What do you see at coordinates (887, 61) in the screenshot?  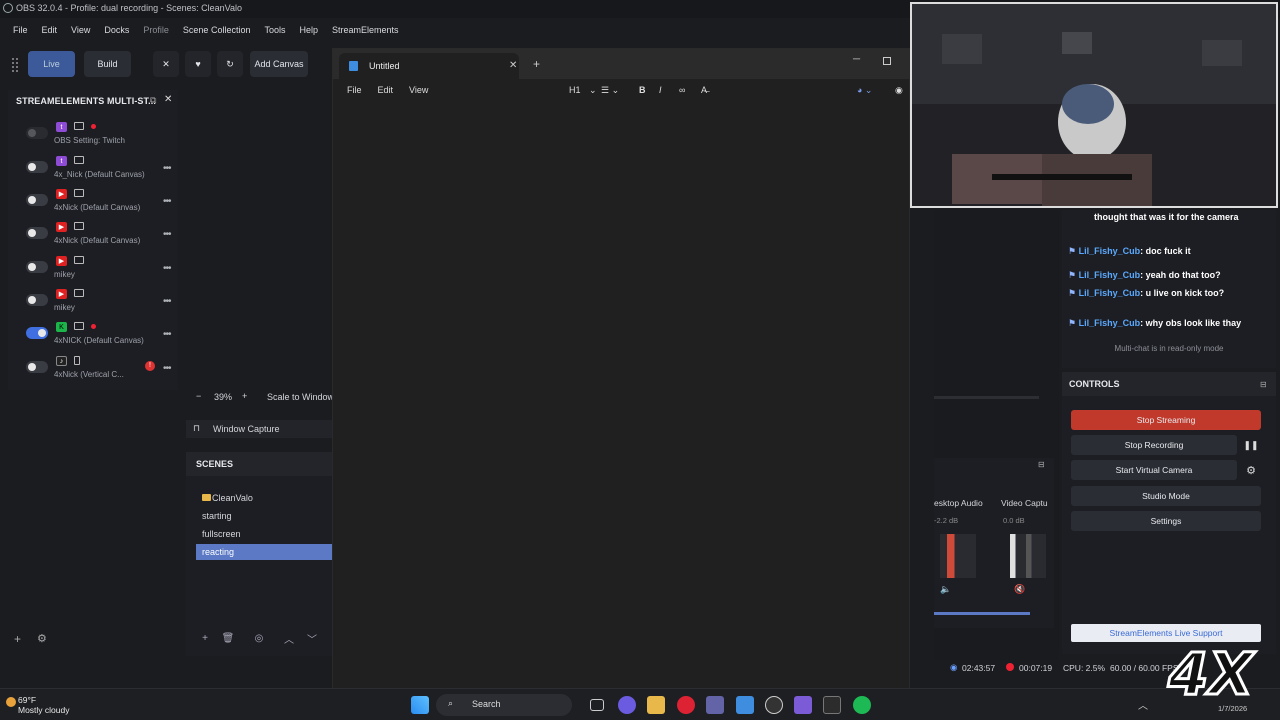 I see `maximize-icon` at bounding box center [887, 61].